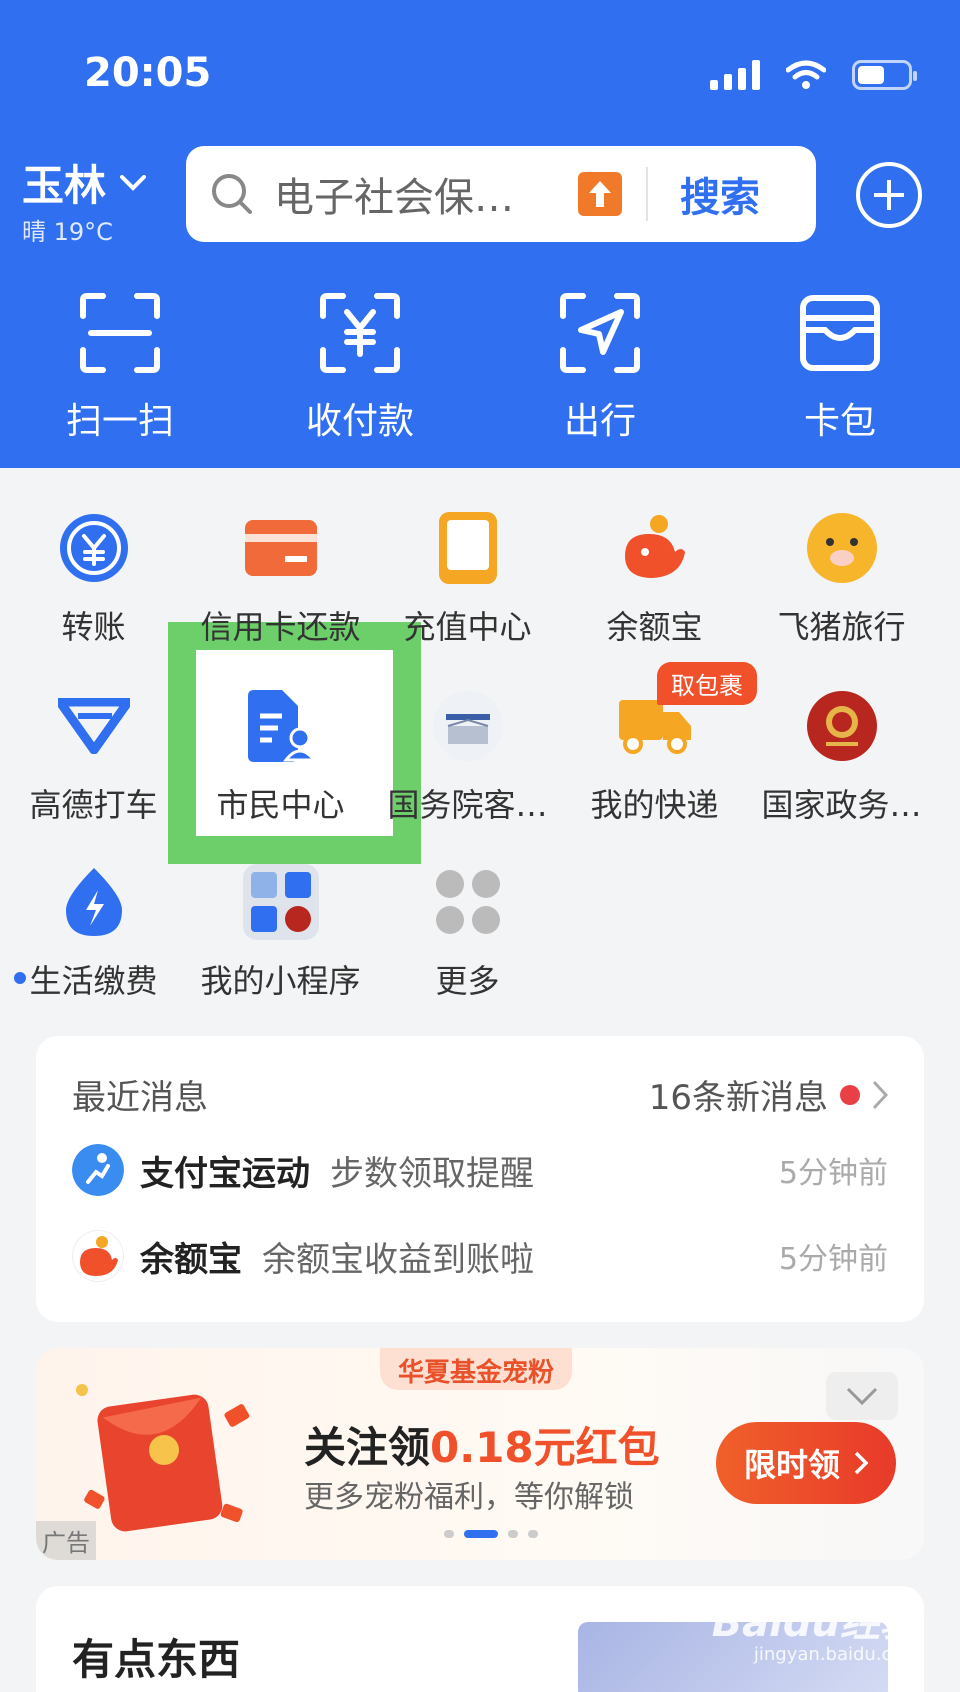 The image size is (960, 1692). What do you see at coordinates (889, 195) in the screenshot?
I see `add-button` at bounding box center [889, 195].